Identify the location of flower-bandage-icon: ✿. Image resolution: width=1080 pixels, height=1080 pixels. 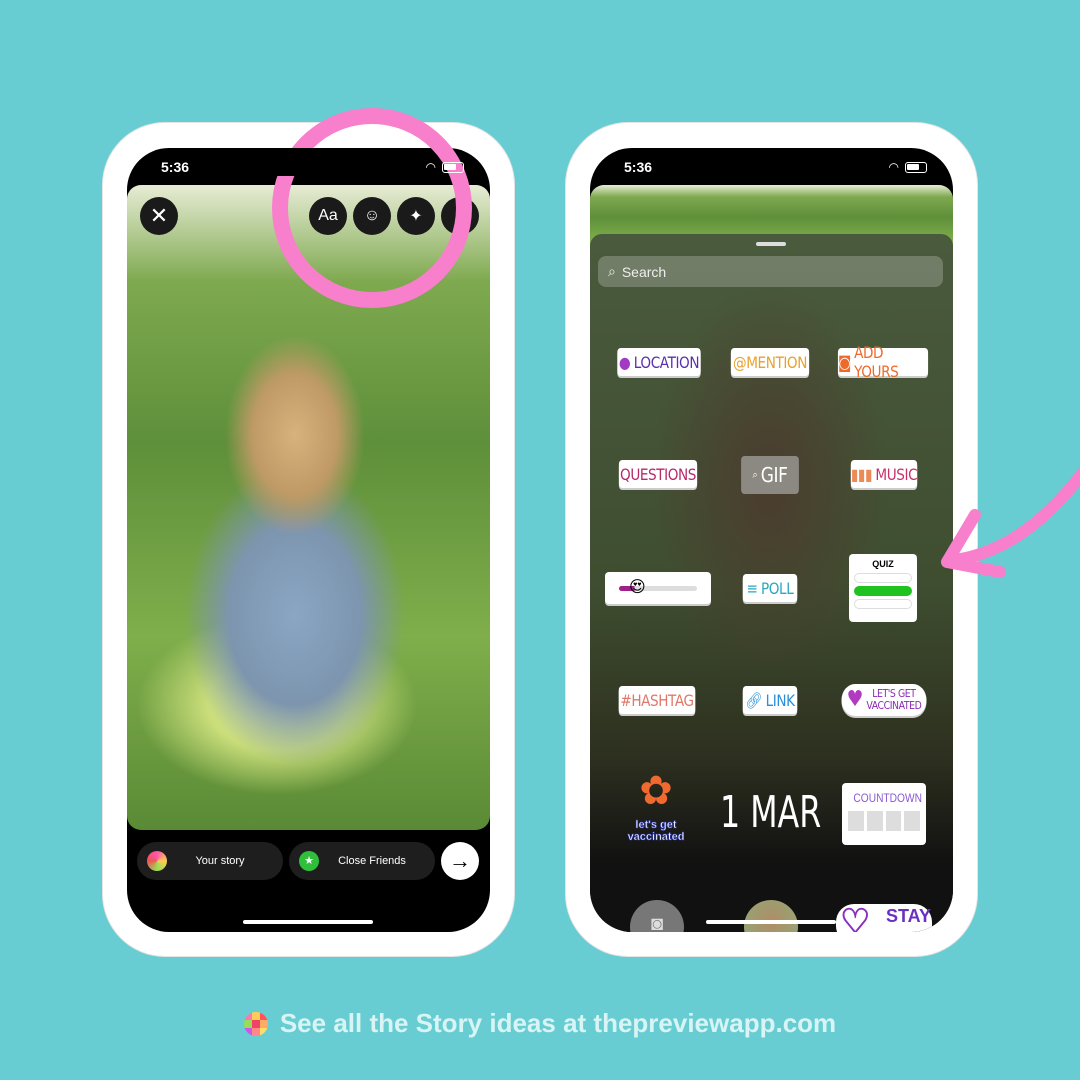
(656, 791).